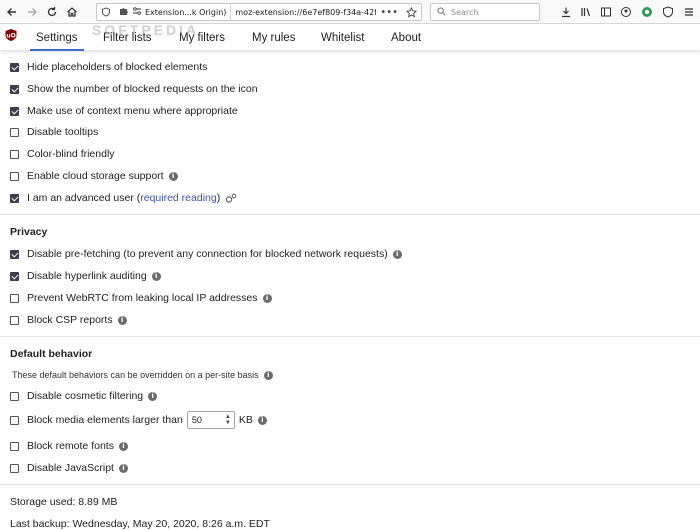 This screenshot has width=700, height=530. Describe the element at coordinates (137, 12) in the screenshot. I see `permissions-icon` at that location.